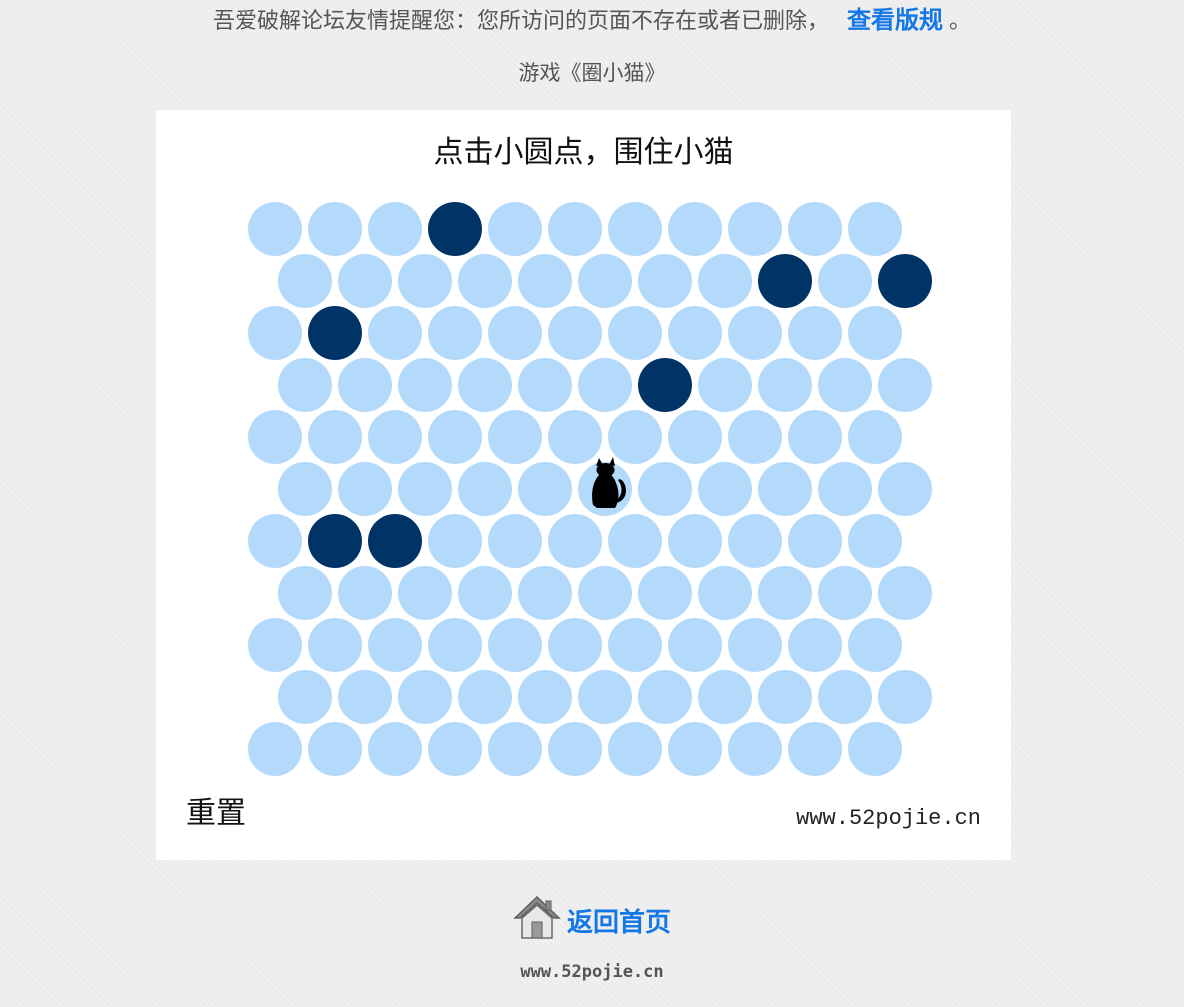 Image resolution: width=1184 pixels, height=1007 pixels. I want to click on reset-button: 重置, so click(216, 814).